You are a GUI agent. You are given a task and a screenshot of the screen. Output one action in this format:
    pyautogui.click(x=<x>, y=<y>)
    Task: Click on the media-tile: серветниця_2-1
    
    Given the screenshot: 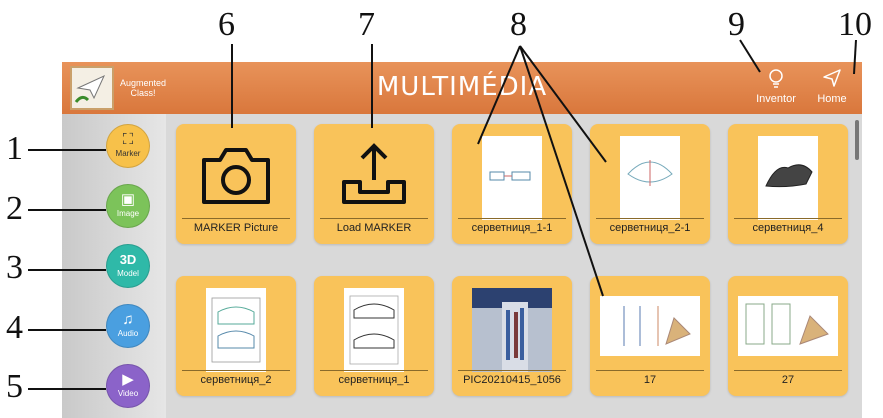 What is the action you would take?
    pyautogui.click(x=650, y=184)
    